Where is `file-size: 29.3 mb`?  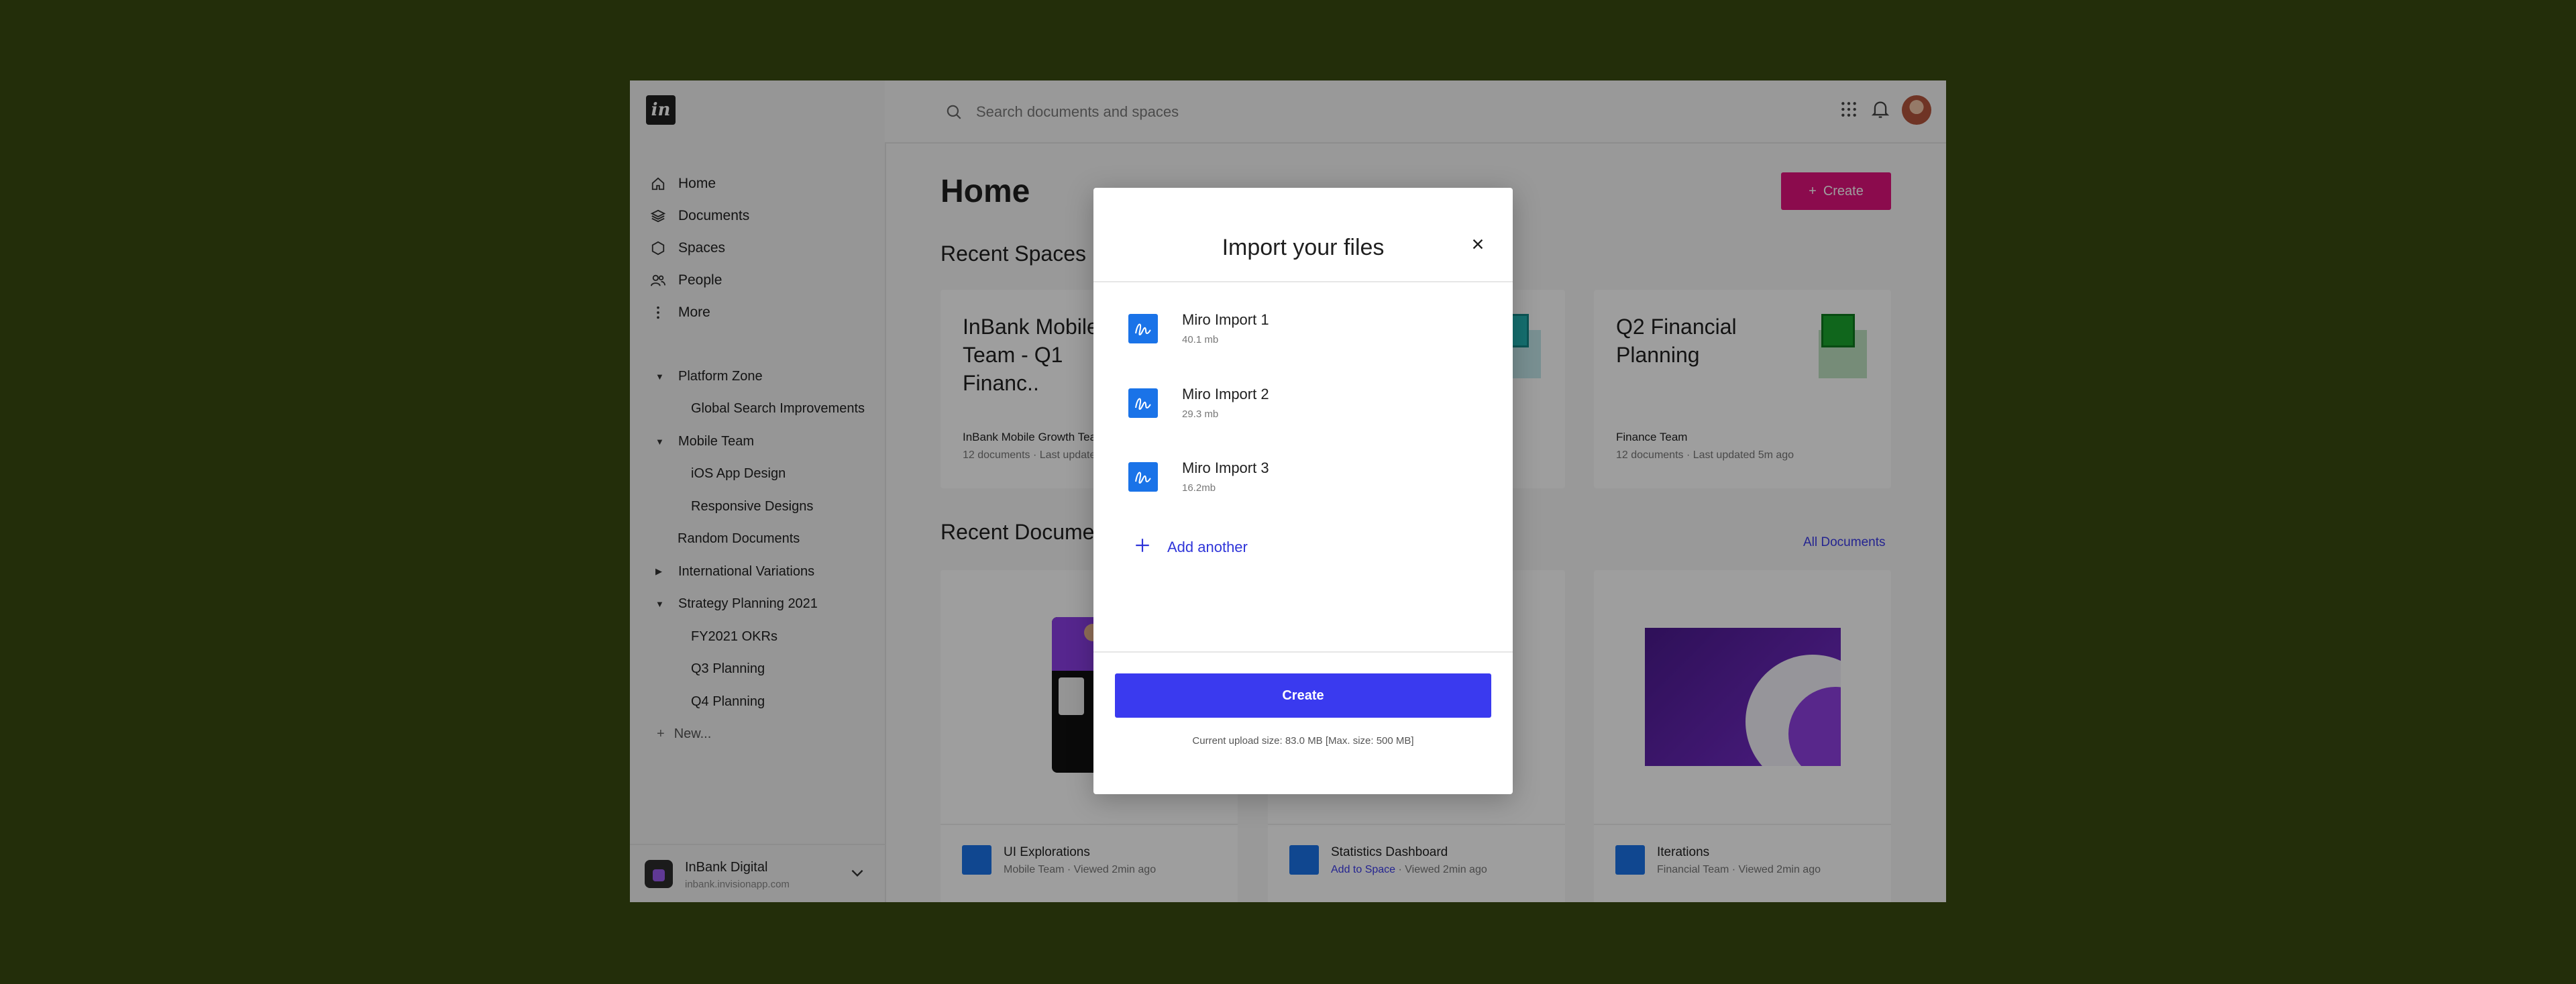 file-size: 29.3 mb is located at coordinates (1200, 414).